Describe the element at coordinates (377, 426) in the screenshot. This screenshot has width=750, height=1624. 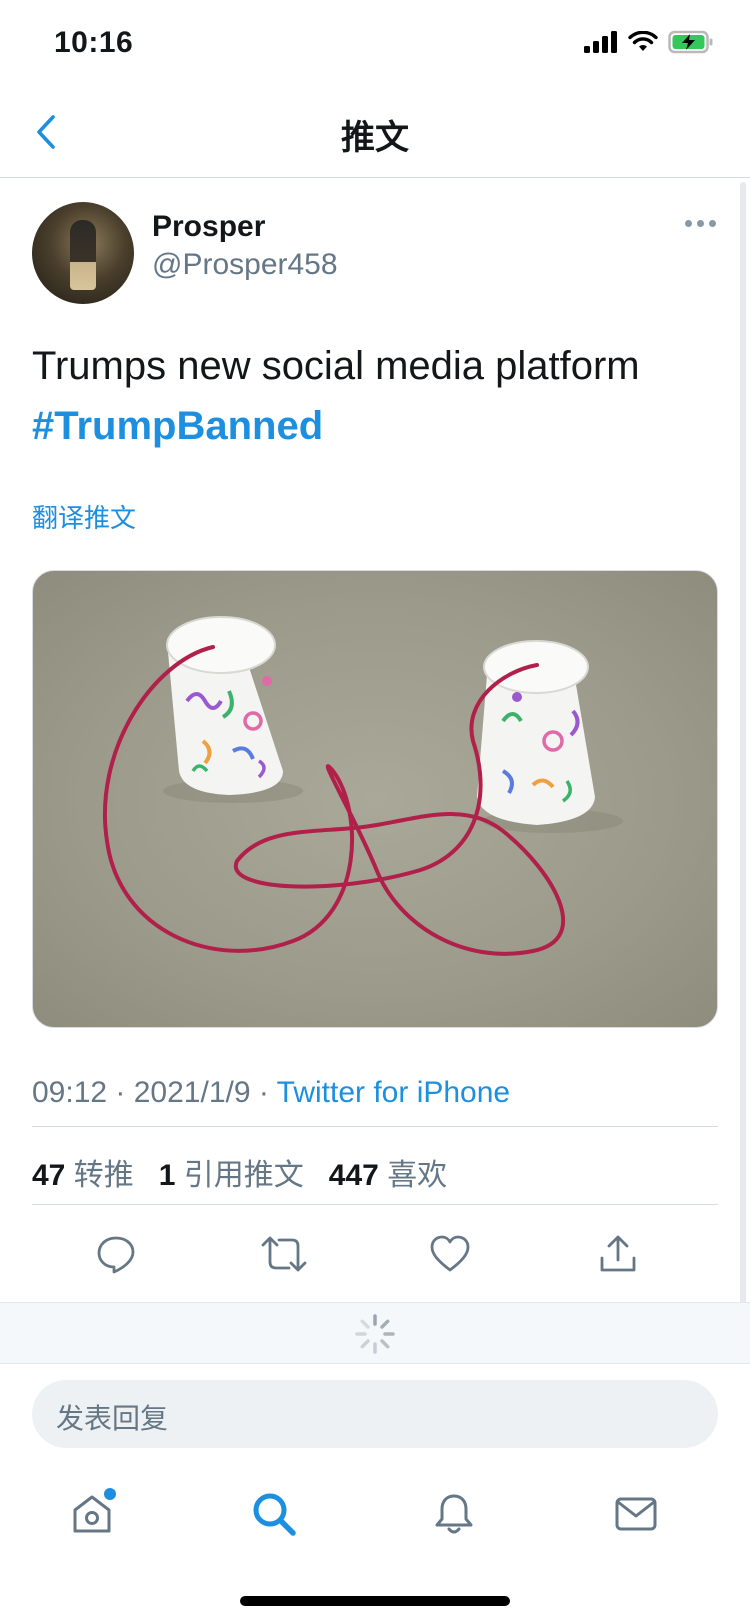
I see `hashtag-link: #TrumpBanned` at that location.